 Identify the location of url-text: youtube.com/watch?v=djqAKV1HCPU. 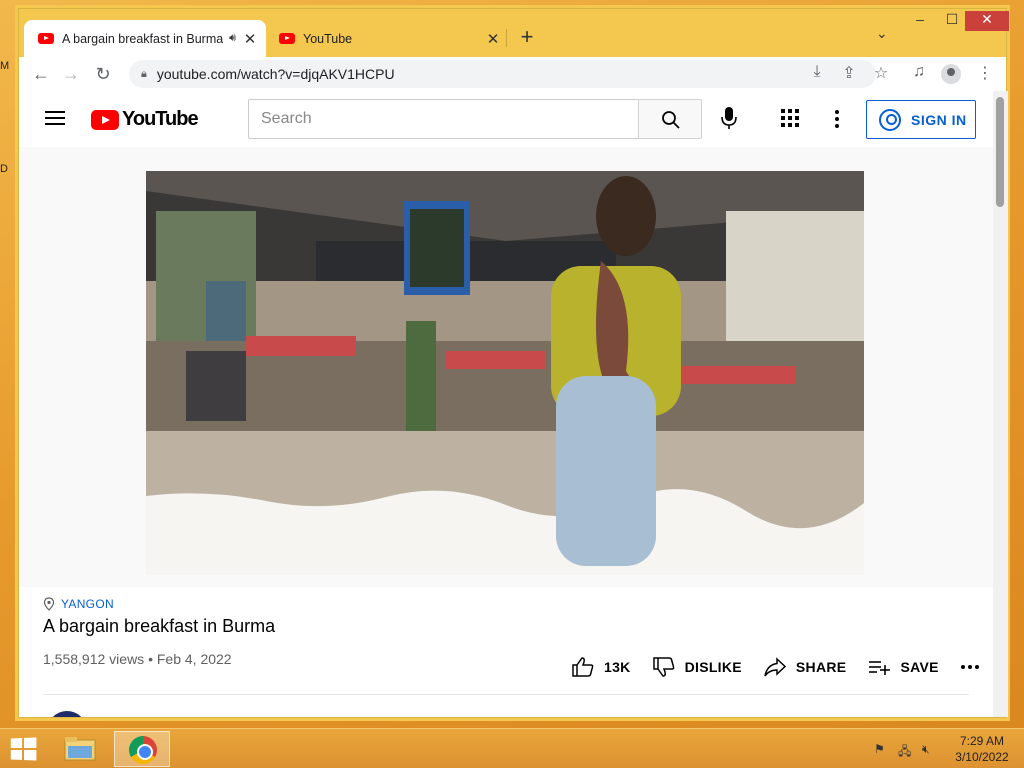
(275, 74).